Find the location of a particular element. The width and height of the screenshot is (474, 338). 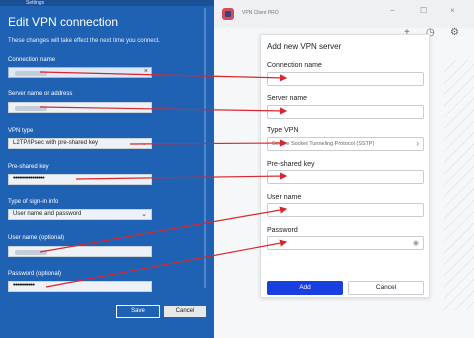

vpn-type-label: VPN type is located at coordinates (21, 131).